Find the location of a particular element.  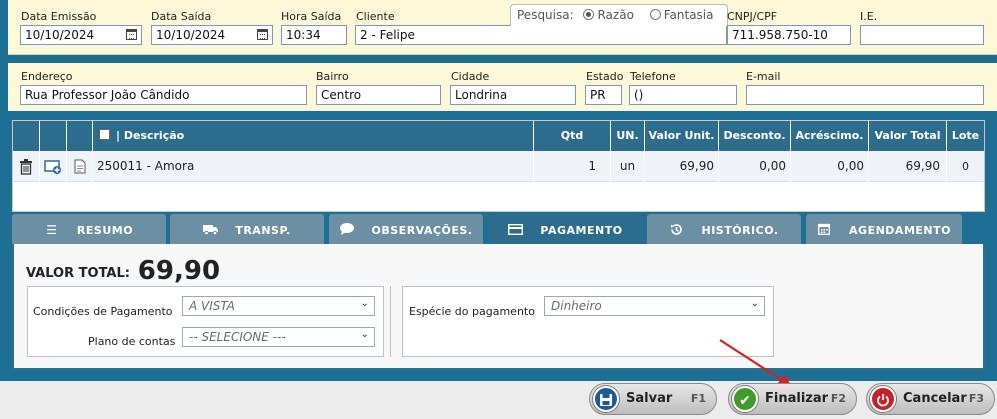

tab-historico: HISTÓRICO. is located at coordinates (724, 229).